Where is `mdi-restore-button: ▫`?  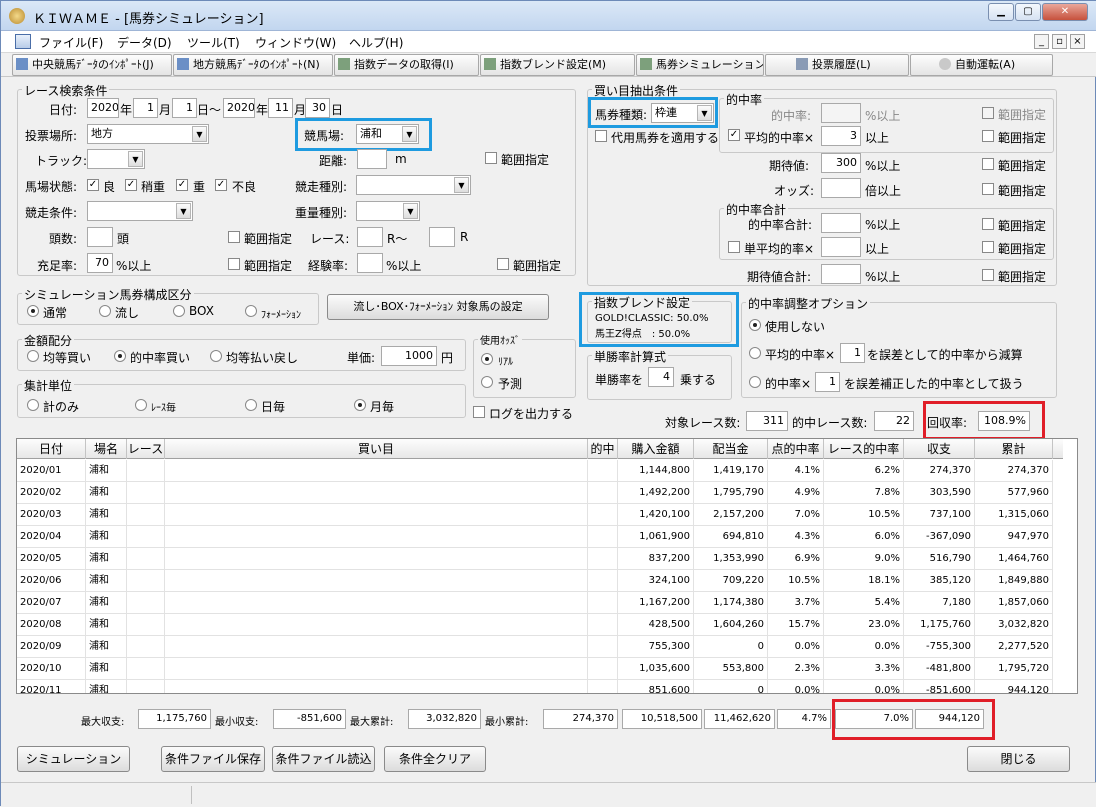
mdi-restore-button: ▫ is located at coordinates (1059, 41).